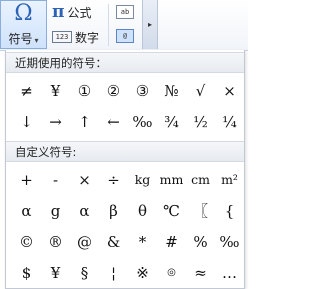 This screenshot has width=320, height=289. I want to click on formula-button: π 公式, so click(71, 12).